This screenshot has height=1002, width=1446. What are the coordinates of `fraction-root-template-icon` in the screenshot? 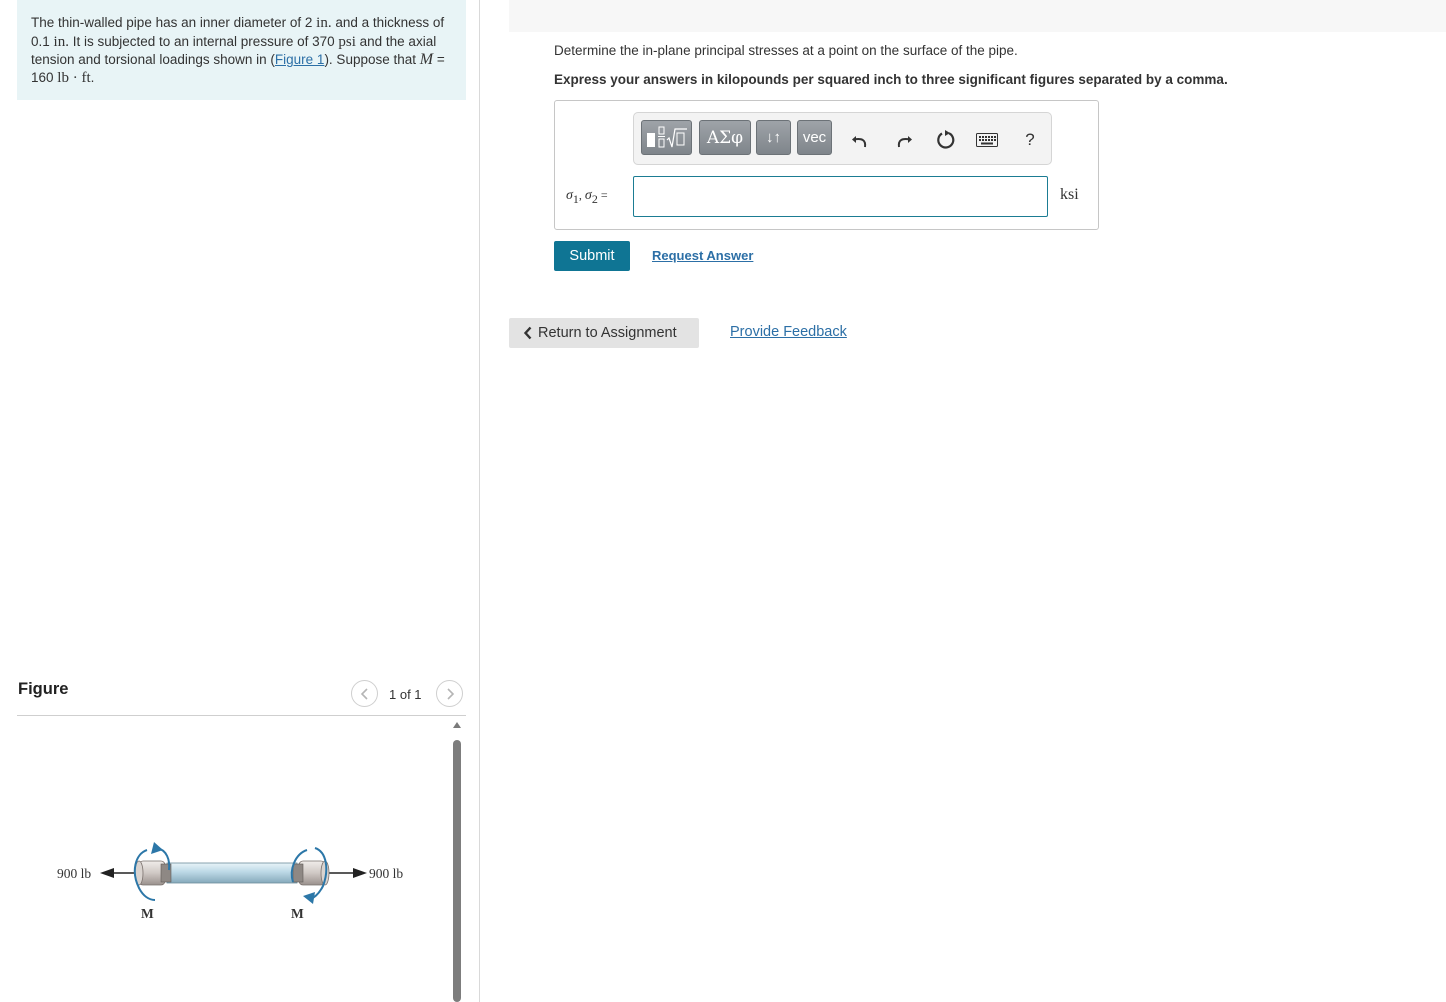 It's located at (666, 136).